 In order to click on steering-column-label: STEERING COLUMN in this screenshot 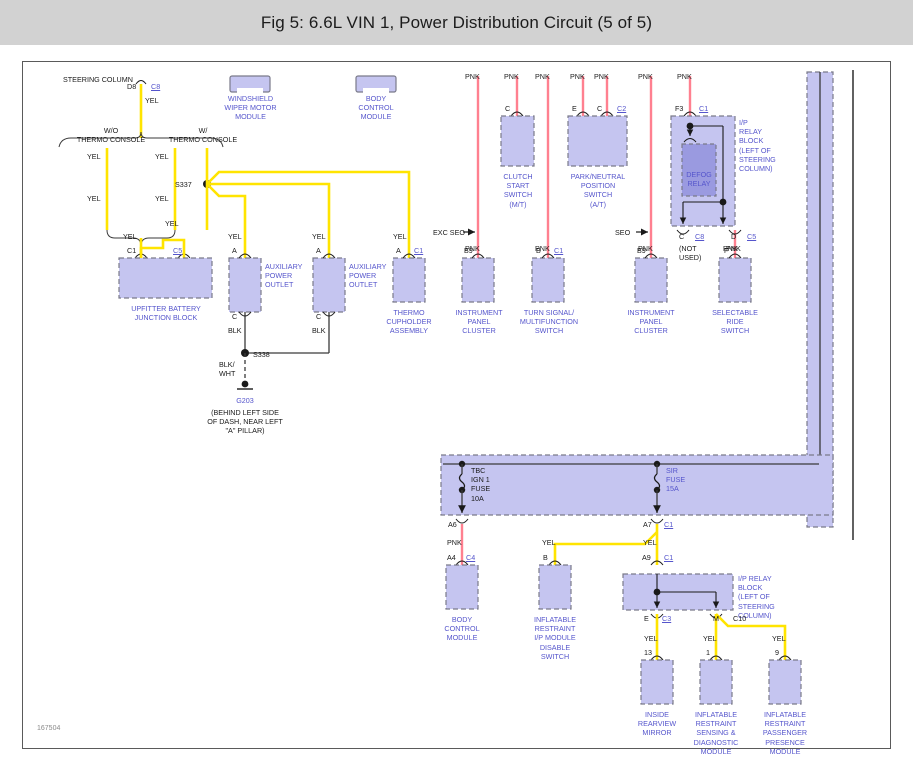, I will do `click(98, 79)`.